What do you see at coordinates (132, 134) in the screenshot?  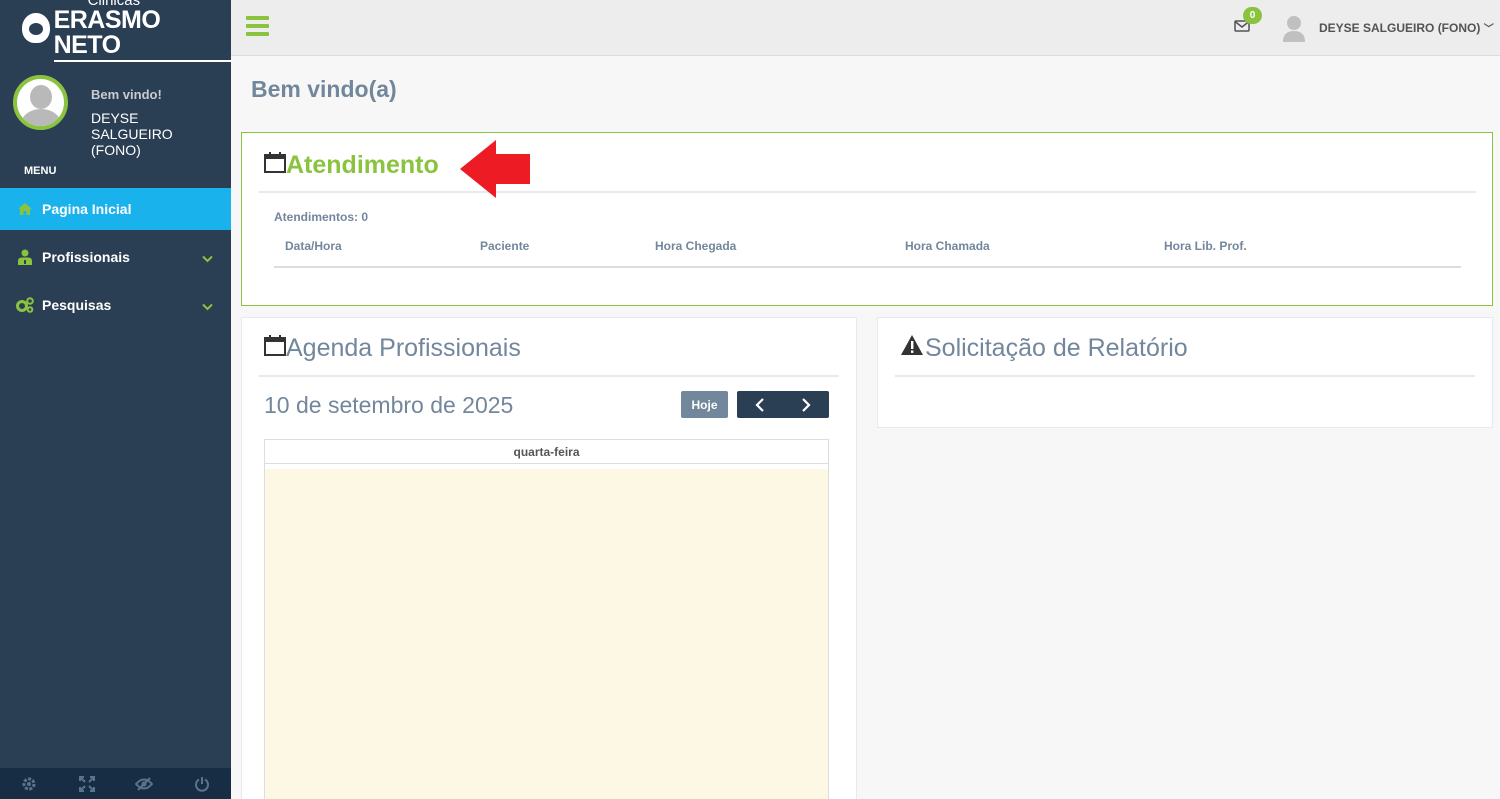 I see `profile-name: DEYSE SALGUEIRO (FONO)` at bounding box center [132, 134].